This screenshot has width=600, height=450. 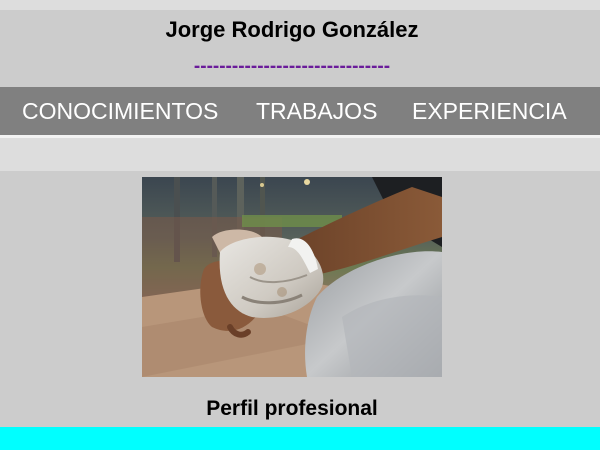 I want to click on spacer-band, so click(x=300, y=154).